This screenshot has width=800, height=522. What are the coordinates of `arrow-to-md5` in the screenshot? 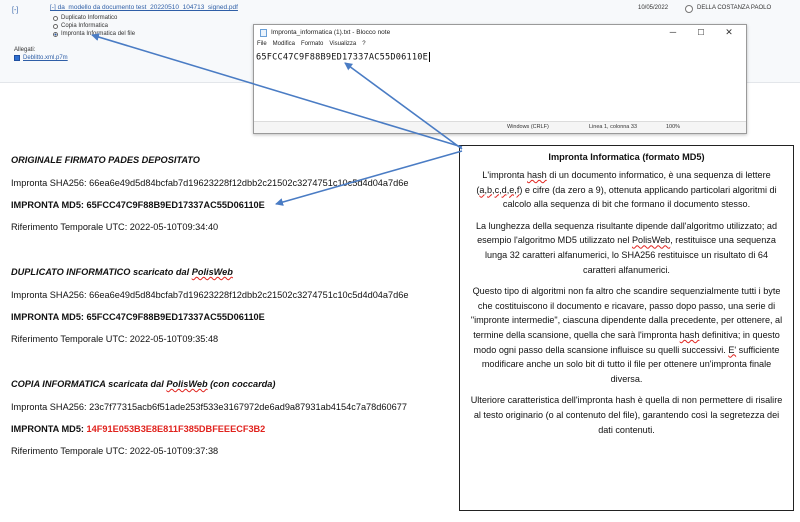 It's located at (369, 178).